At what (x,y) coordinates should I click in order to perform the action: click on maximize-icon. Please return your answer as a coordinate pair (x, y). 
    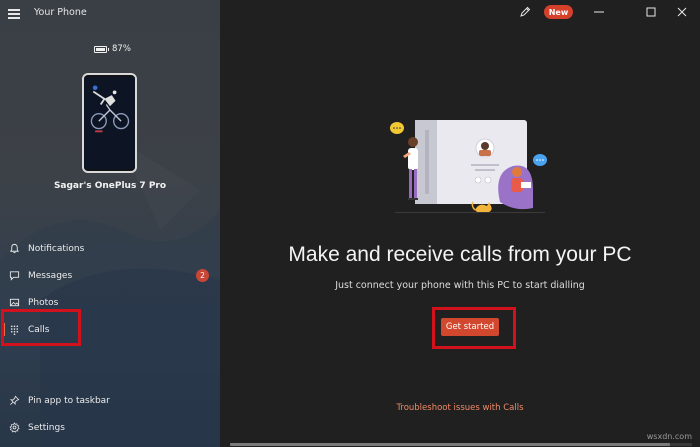
    Looking at the image, I should click on (651, 12).